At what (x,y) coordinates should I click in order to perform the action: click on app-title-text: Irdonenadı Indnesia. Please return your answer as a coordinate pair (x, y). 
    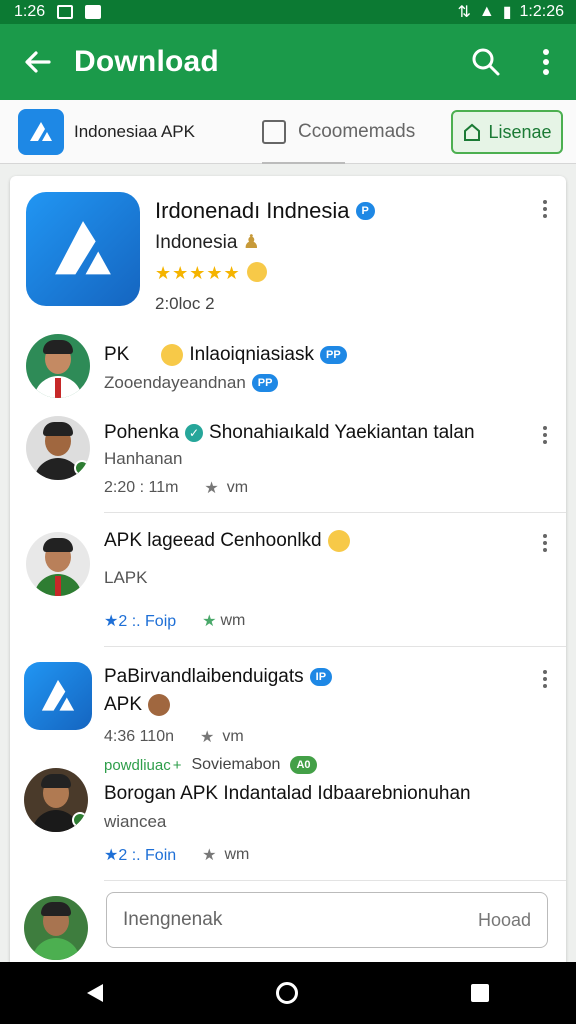
    Looking at the image, I should click on (252, 210).